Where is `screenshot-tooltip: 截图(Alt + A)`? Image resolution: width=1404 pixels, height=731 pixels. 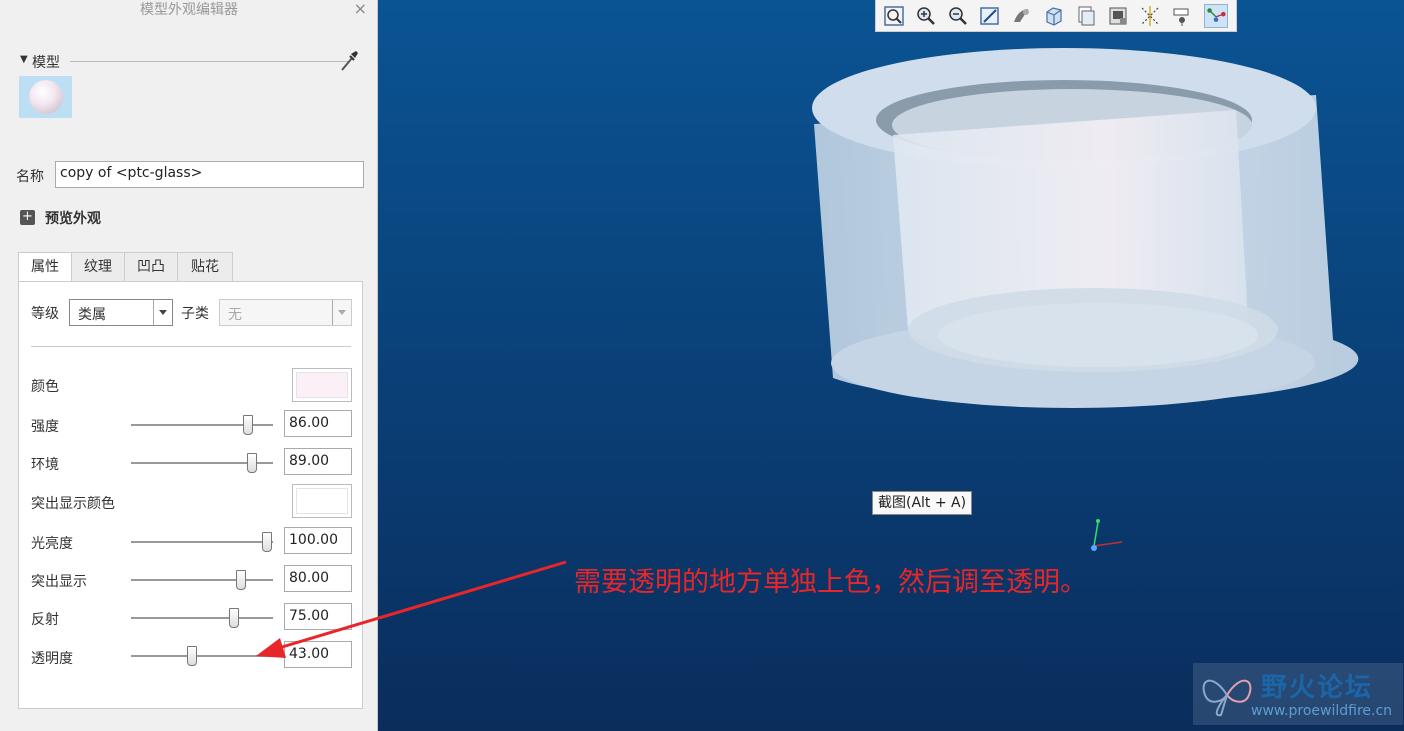 screenshot-tooltip: 截图(Alt + A) is located at coordinates (922, 503).